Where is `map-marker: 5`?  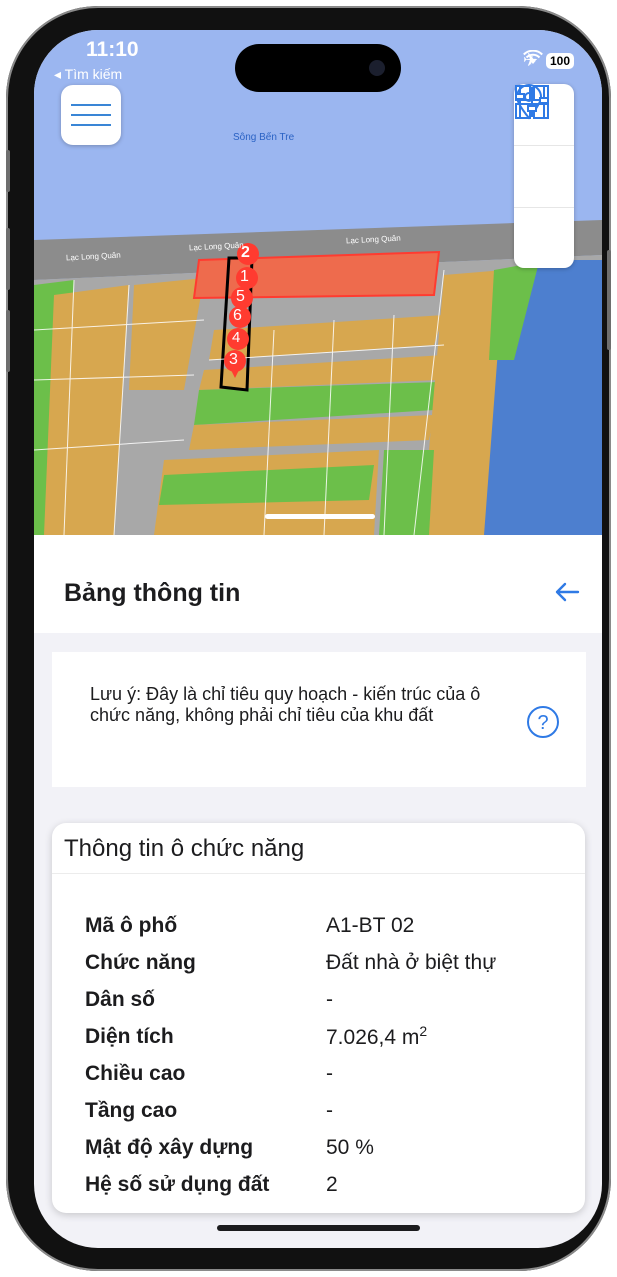
map-marker: 5 is located at coordinates (240, 297).